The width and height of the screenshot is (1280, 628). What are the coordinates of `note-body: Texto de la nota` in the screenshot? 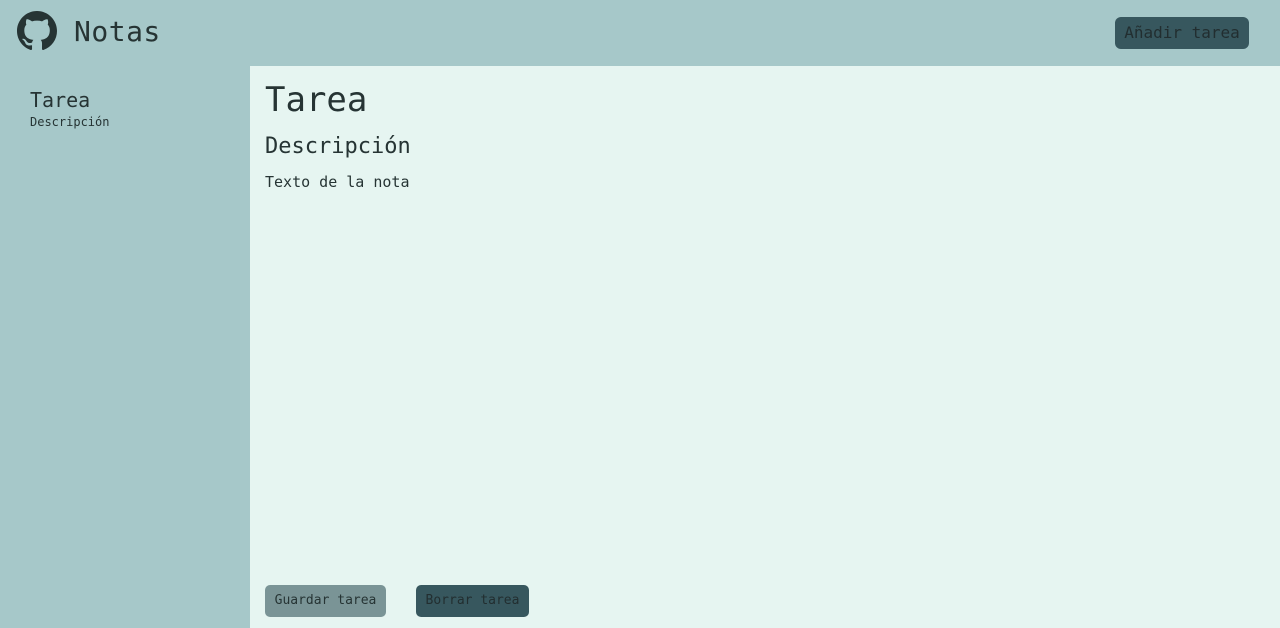 It's located at (337, 182).